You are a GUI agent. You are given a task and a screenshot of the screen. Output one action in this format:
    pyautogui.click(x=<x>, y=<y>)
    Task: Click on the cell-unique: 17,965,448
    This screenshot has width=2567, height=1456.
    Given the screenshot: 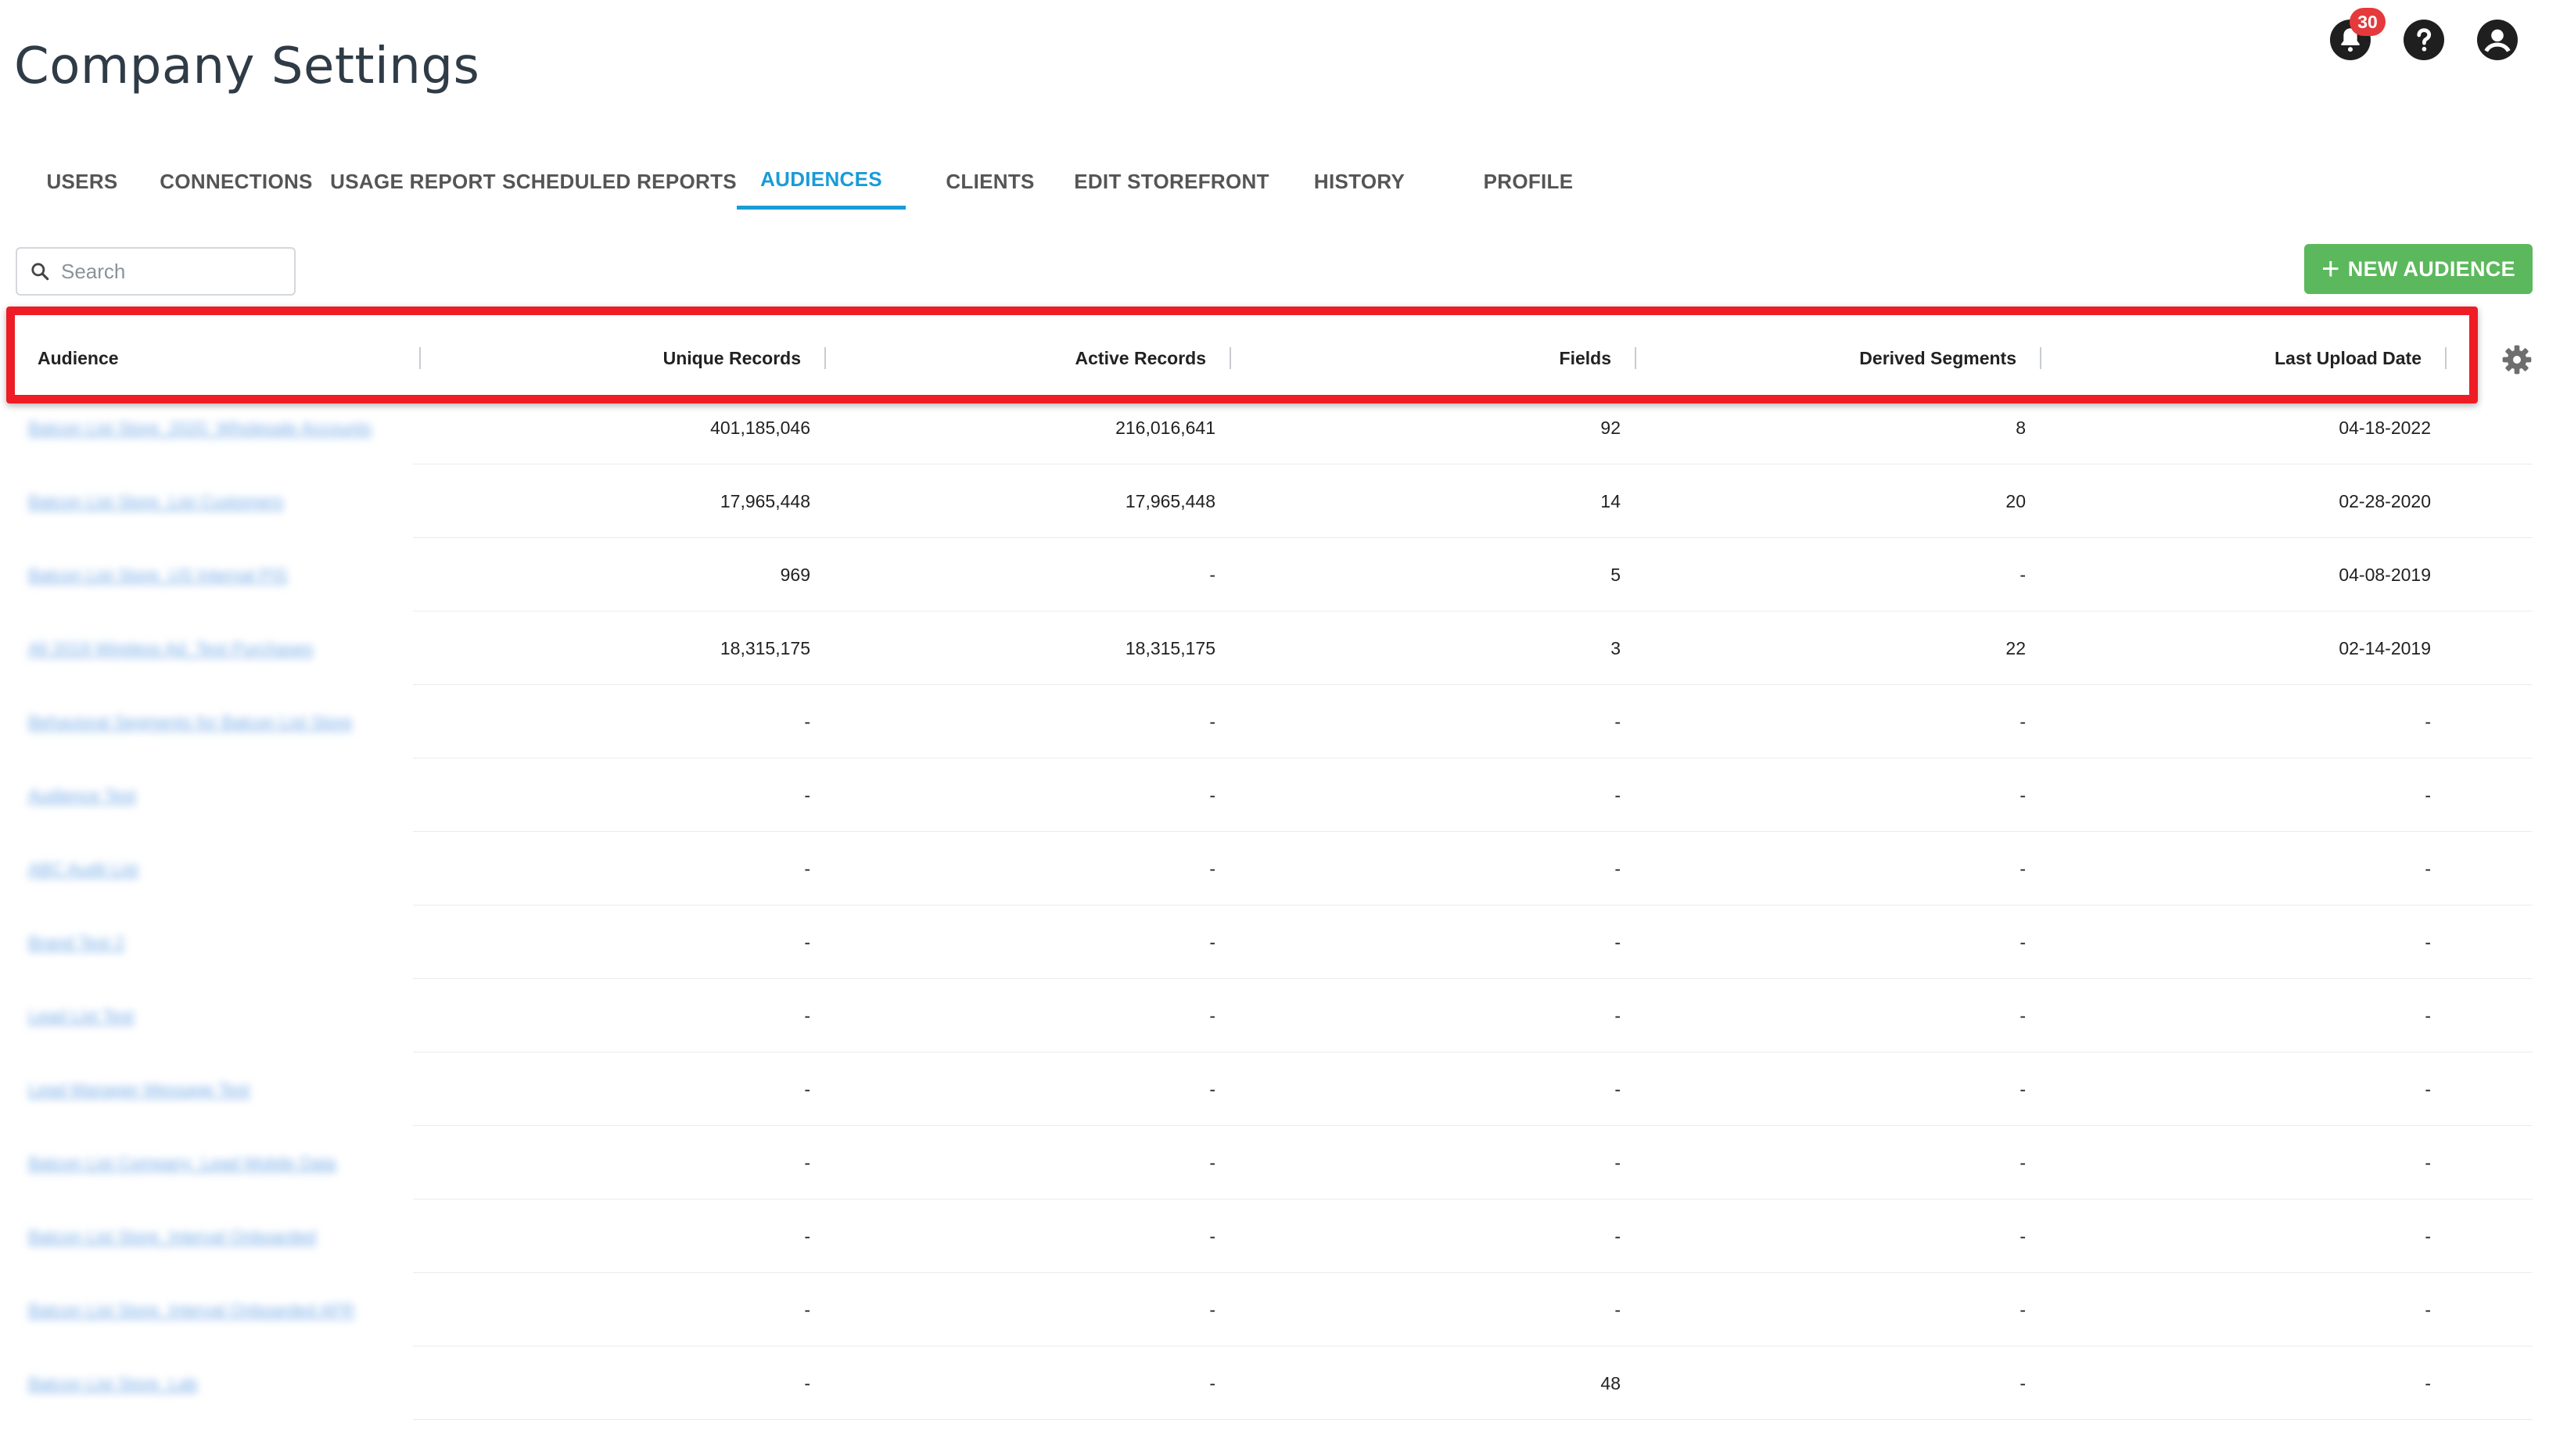 What is the action you would take?
    pyautogui.click(x=765, y=500)
    